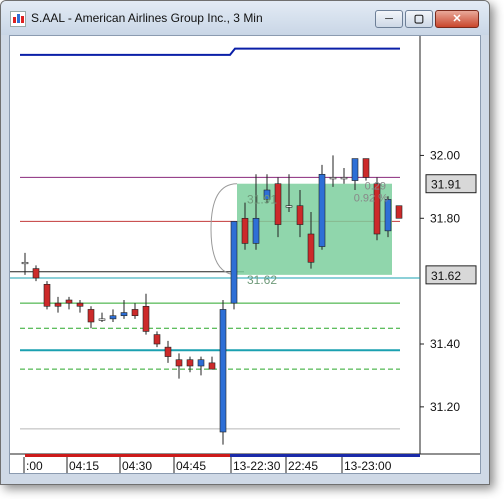 This screenshot has width=504, height=499. I want to click on selection-bottom-label: 31.62, so click(262, 280).